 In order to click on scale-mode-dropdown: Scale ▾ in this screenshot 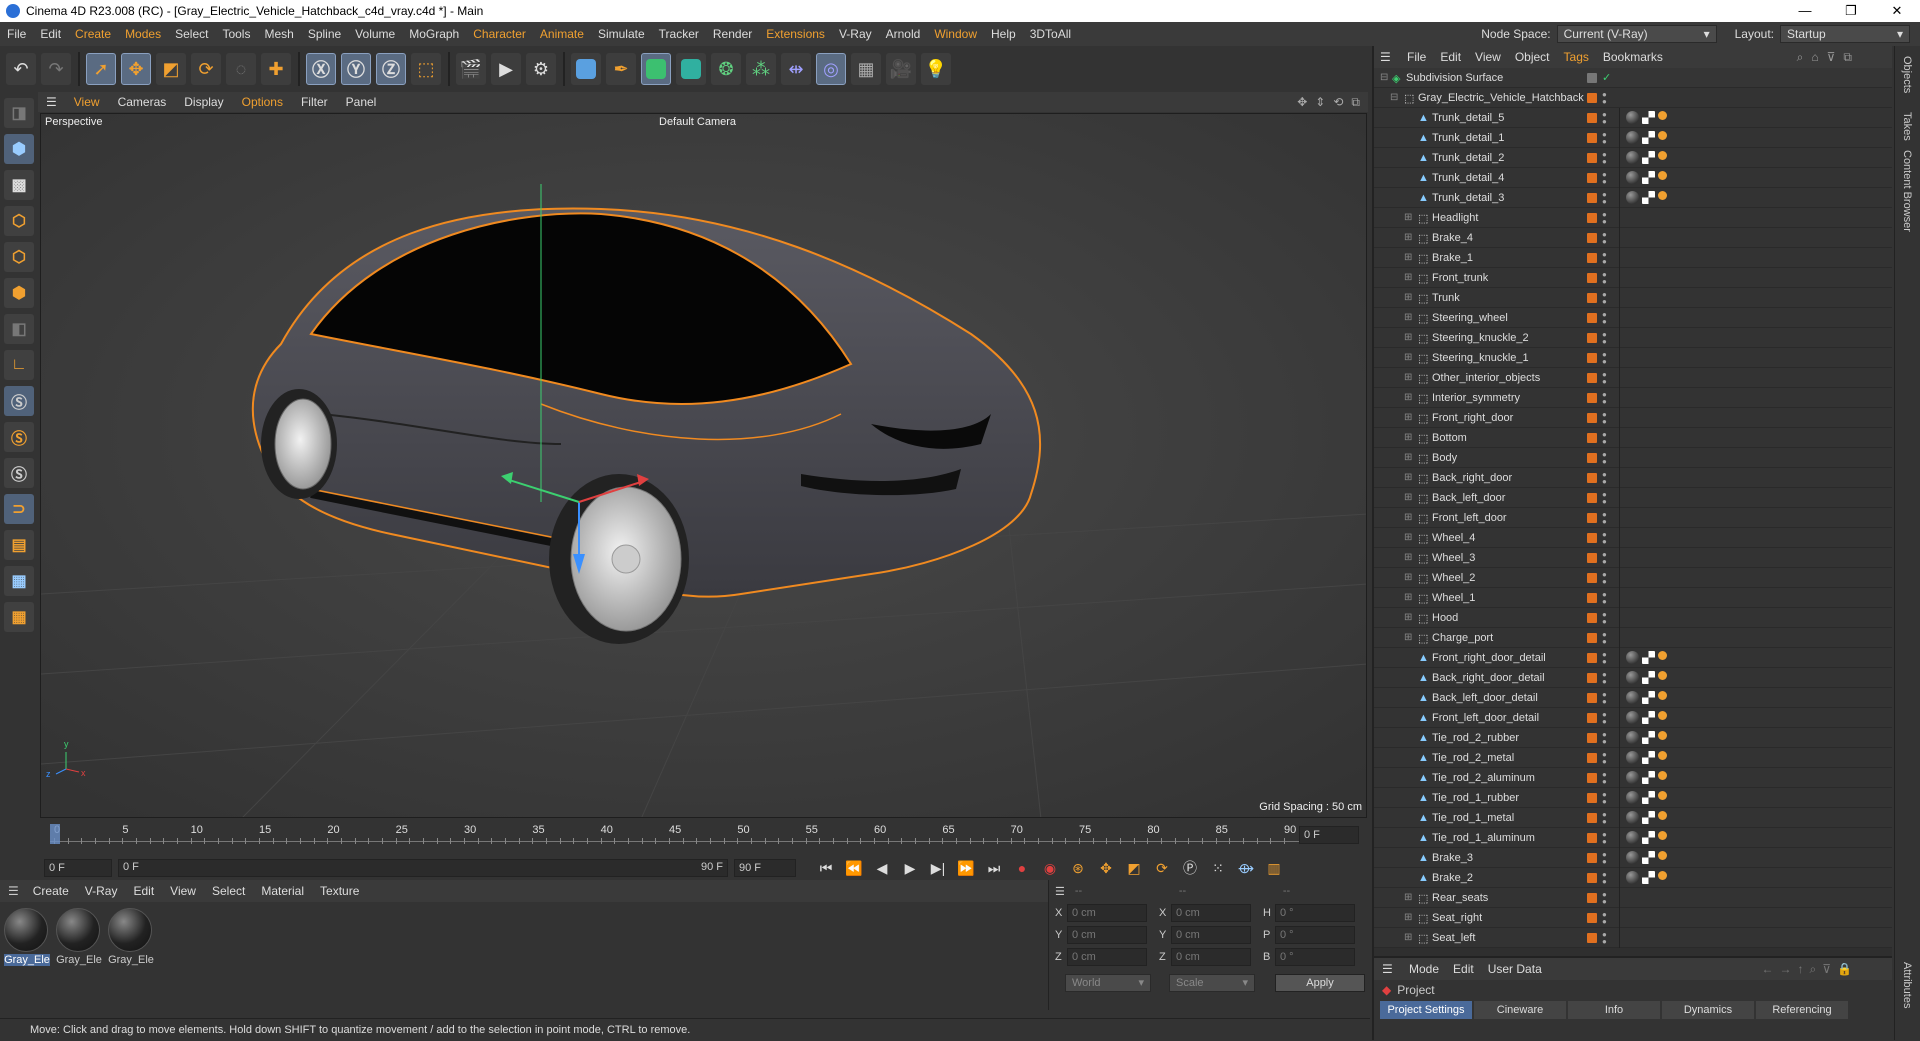, I will do `click(1212, 983)`.